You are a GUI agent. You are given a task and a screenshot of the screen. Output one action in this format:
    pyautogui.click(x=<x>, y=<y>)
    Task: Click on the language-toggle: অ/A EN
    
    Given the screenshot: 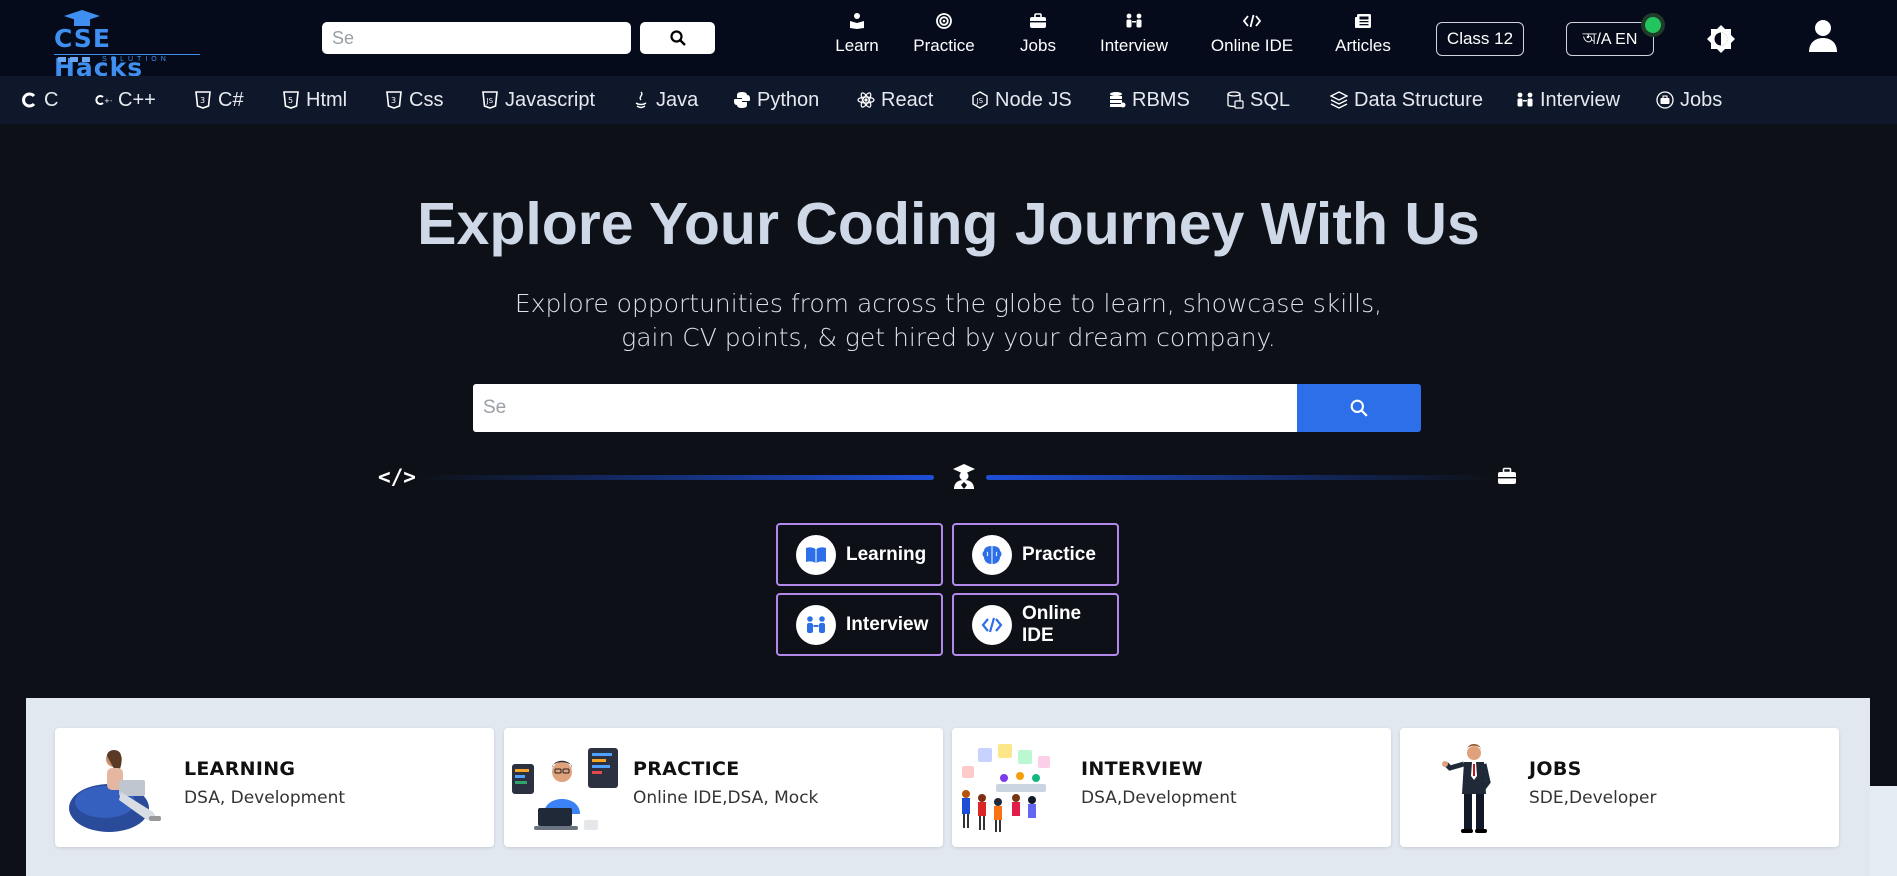 What is the action you would take?
    pyautogui.click(x=1610, y=39)
    